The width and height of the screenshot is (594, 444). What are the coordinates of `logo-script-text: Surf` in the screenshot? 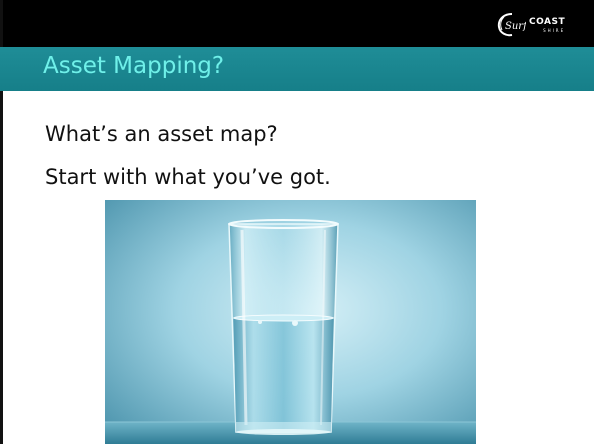 It's located at (515, 26).